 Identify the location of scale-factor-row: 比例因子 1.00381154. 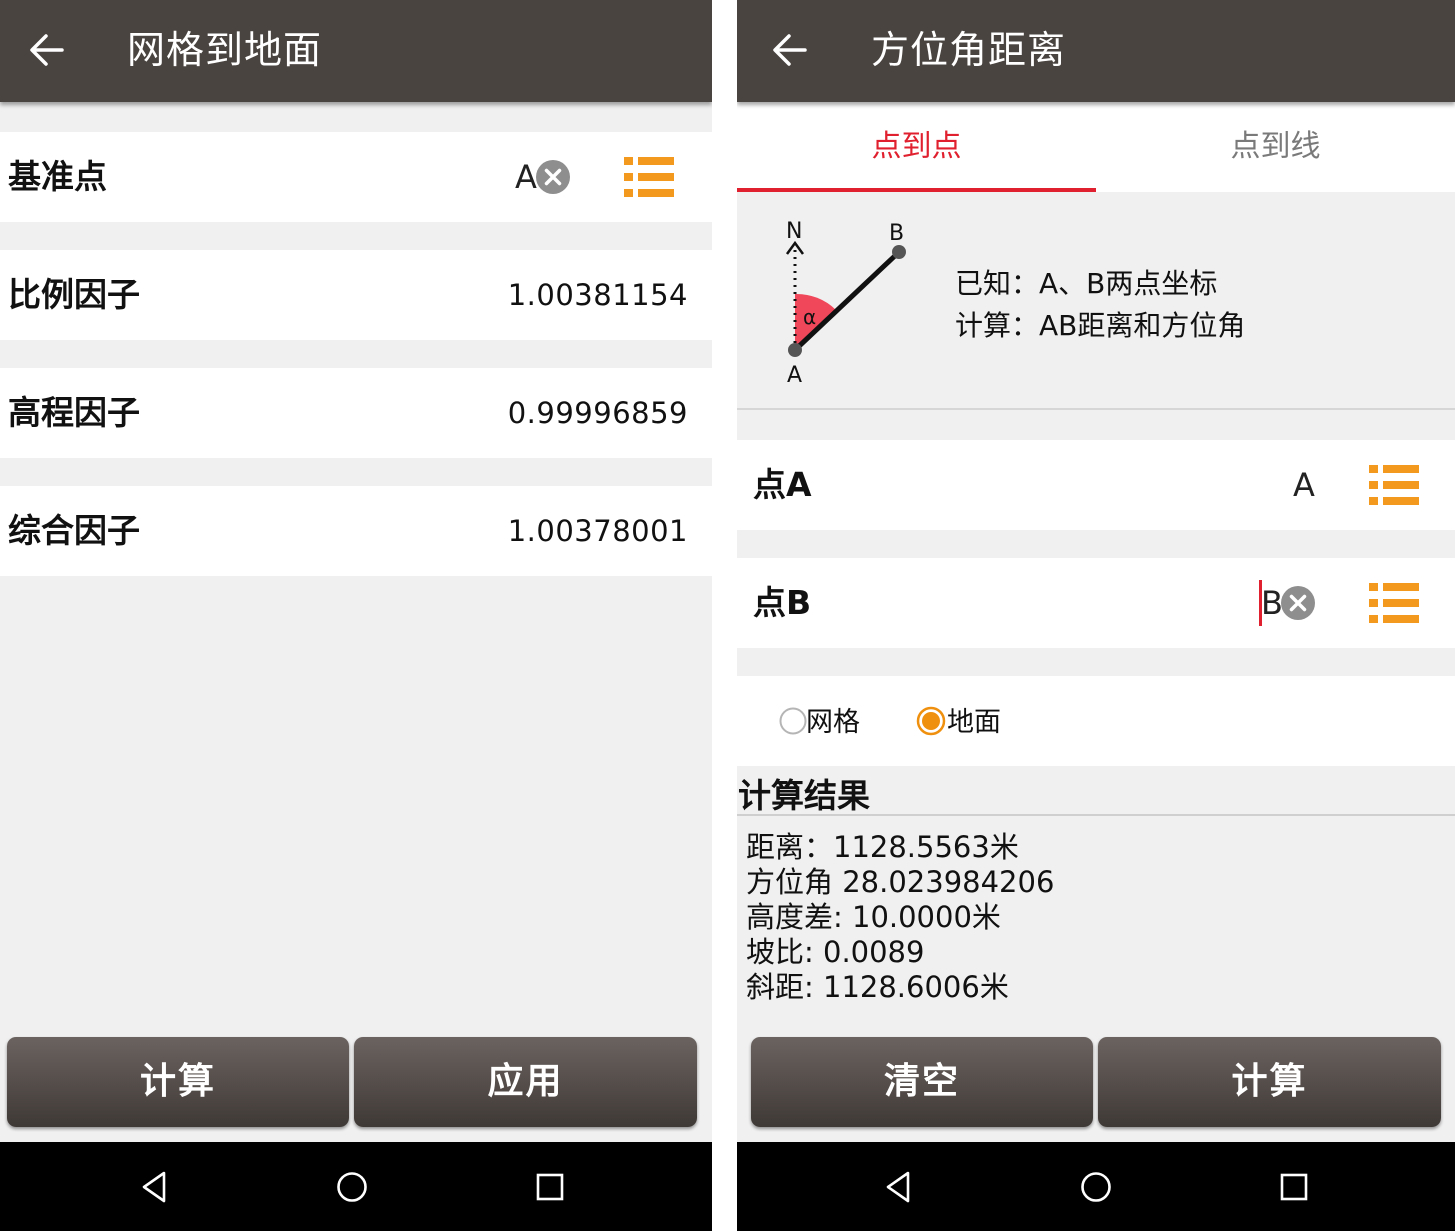
(356, 295).